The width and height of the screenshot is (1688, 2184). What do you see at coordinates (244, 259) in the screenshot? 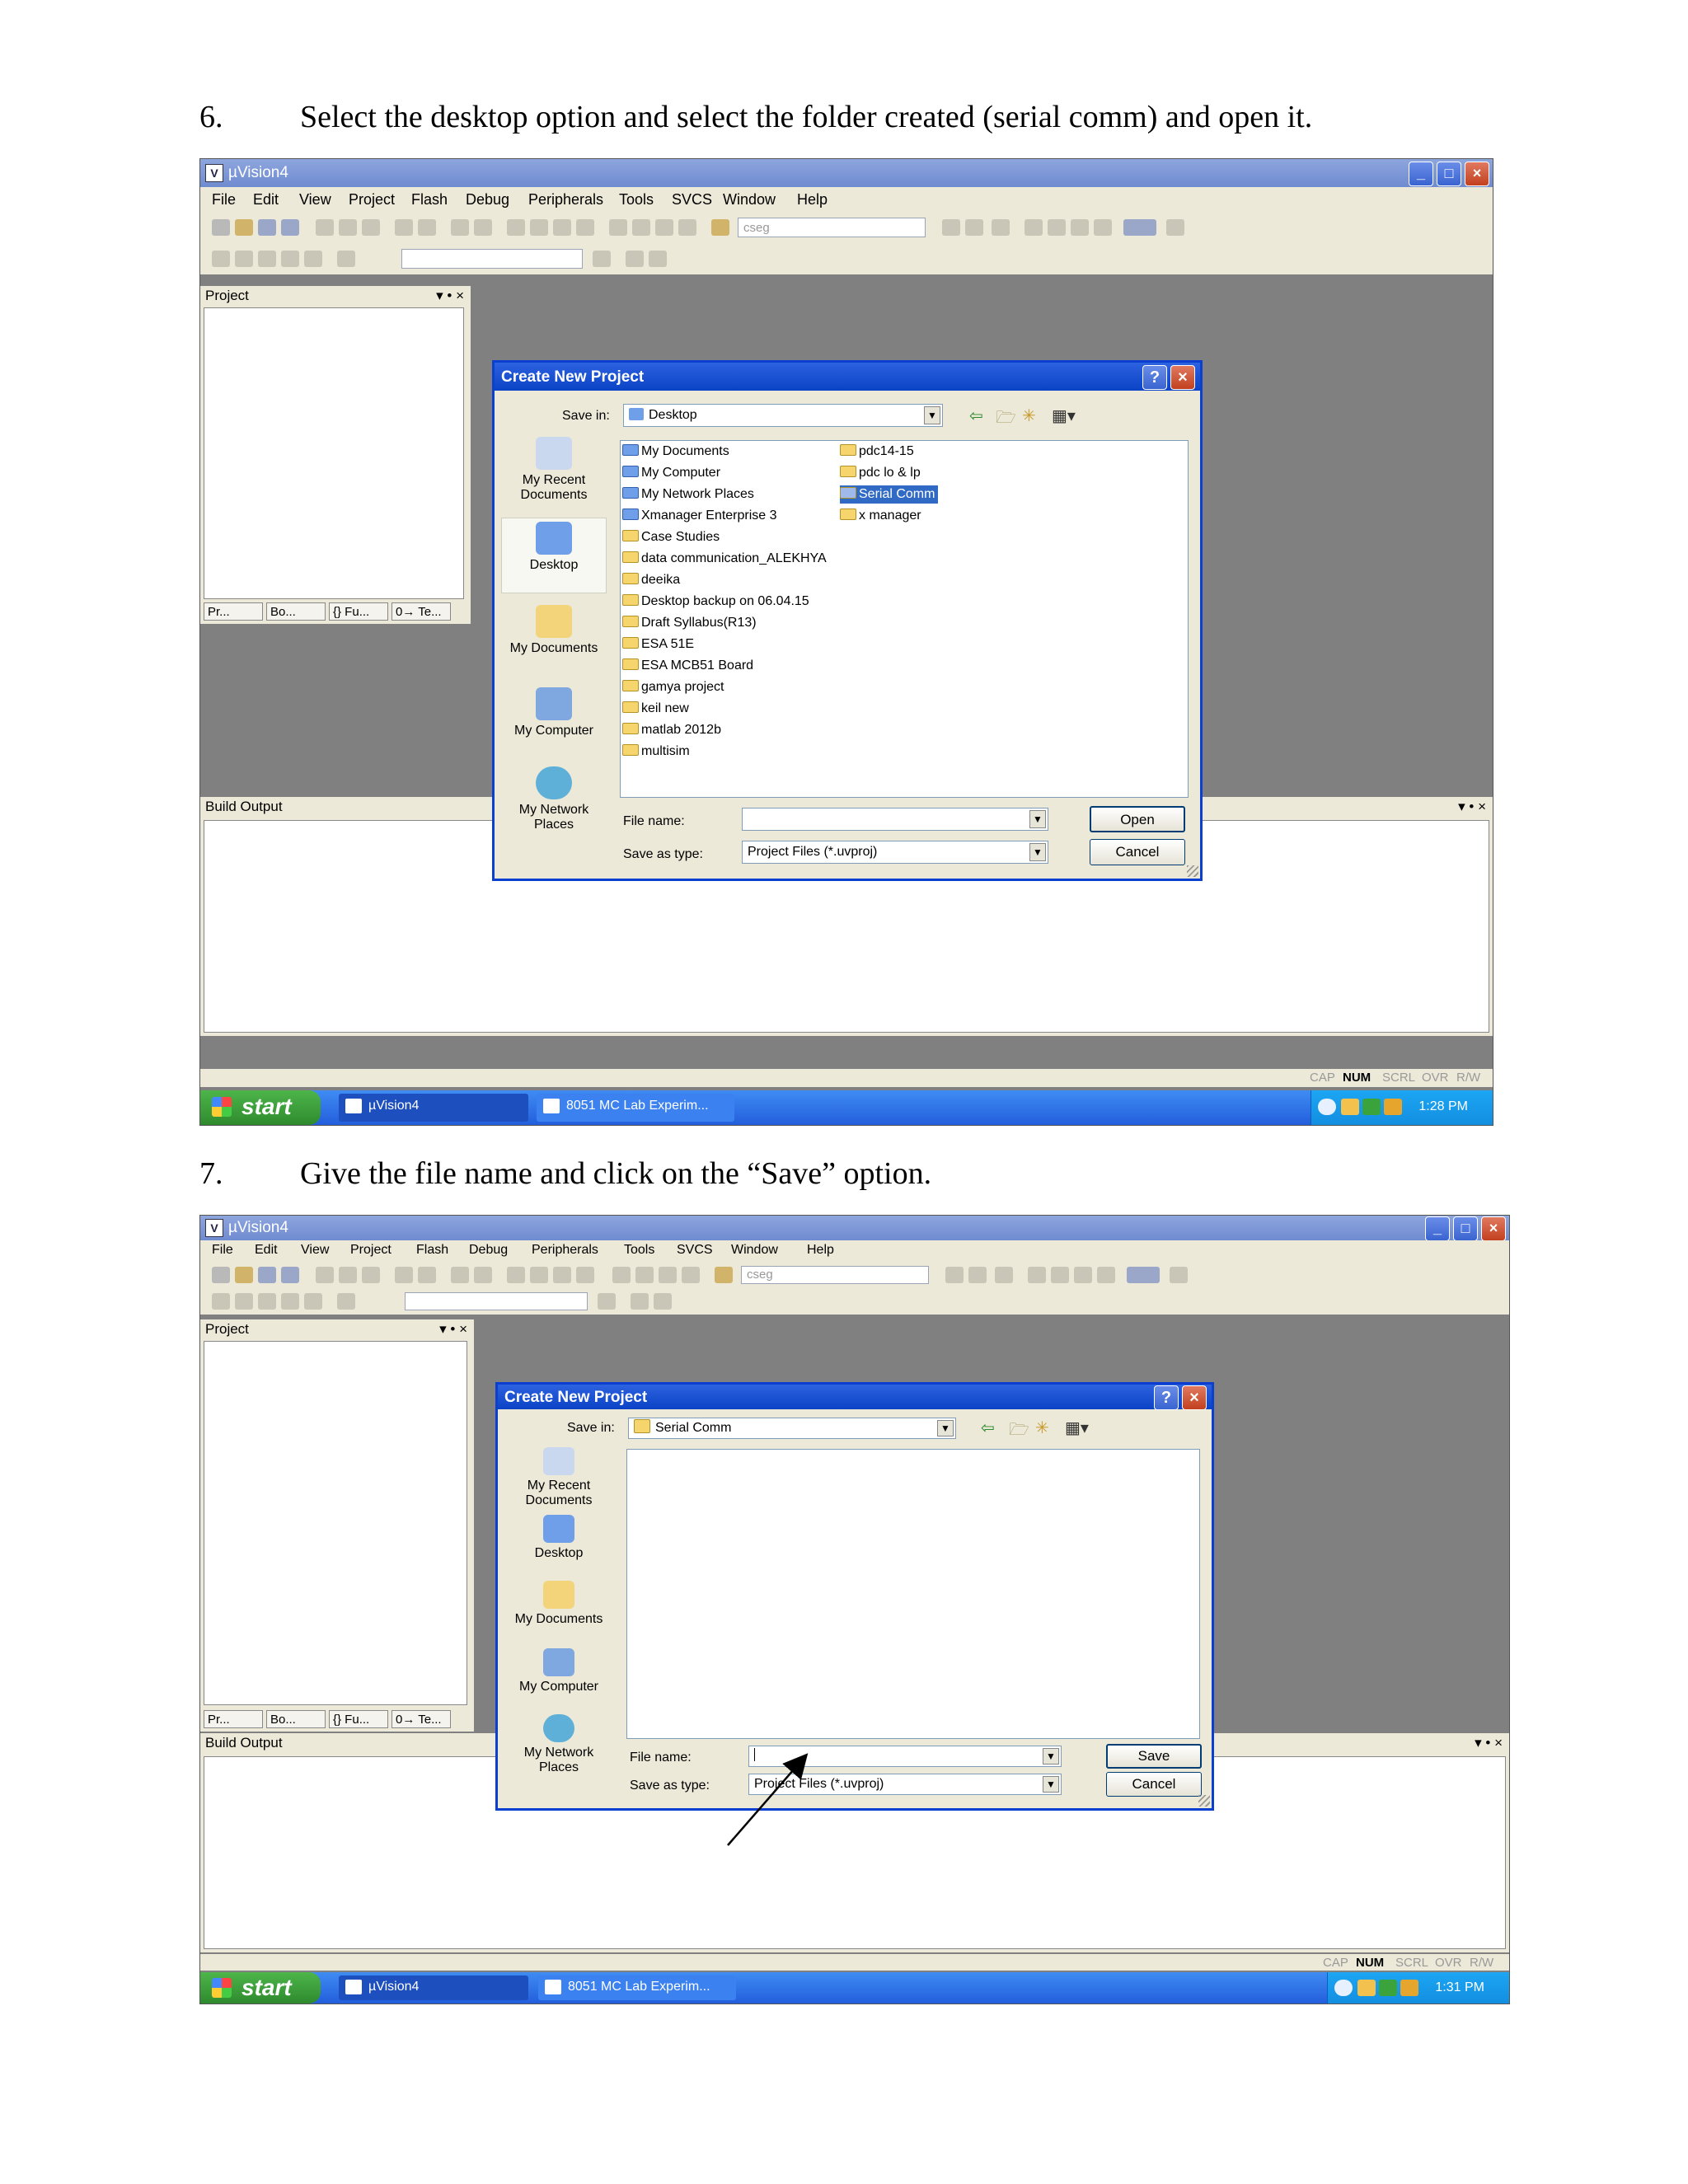
I see `build-icon` at bounding box center [244, 259].